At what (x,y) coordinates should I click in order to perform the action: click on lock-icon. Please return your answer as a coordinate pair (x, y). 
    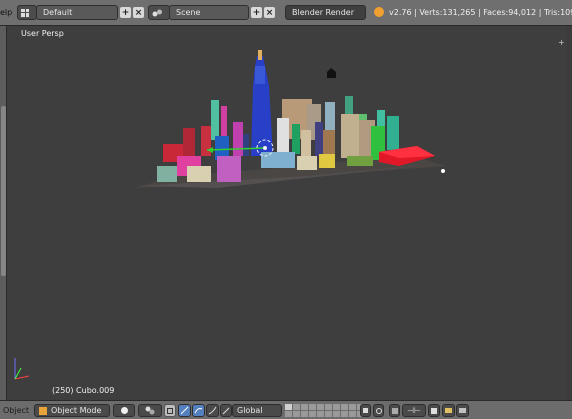
    Looking at the image, I should click on (365, 410).